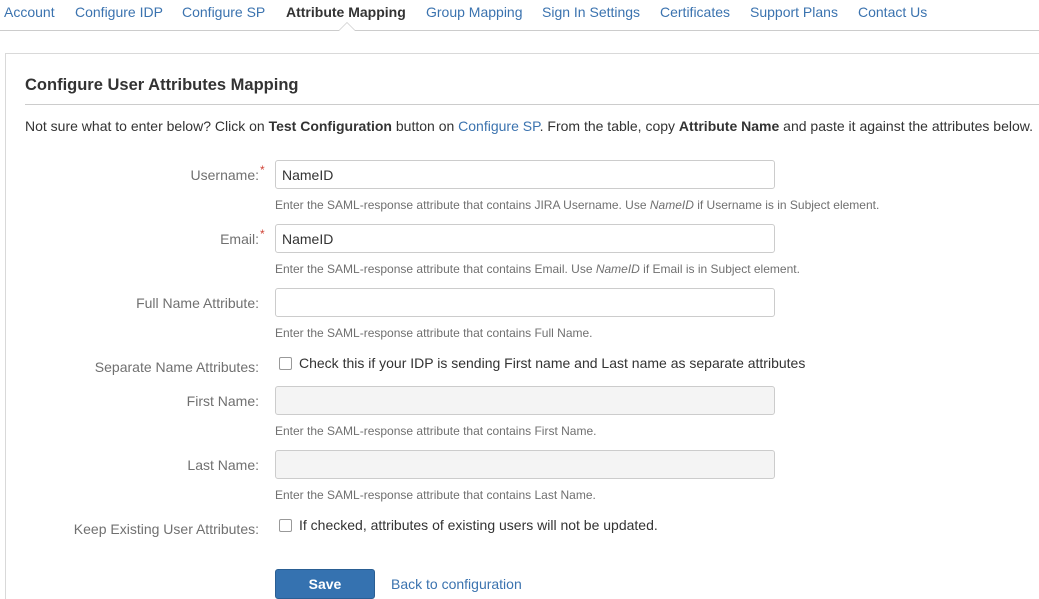 This screenshot has height=599, width=1039. What do you see at coordinates (525, 400) in the screenshot?
I see `first-name-input` at bounding box center [525, 400].